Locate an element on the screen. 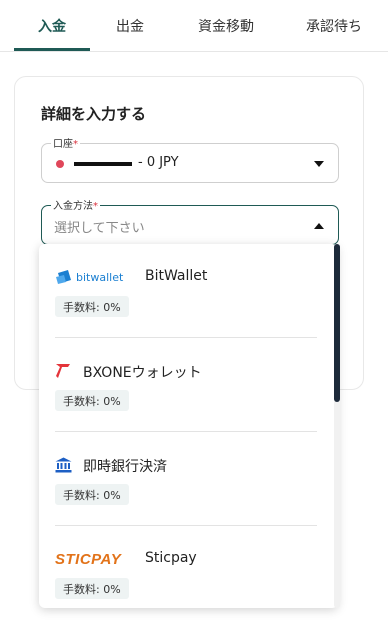 The height and width of the screenshot is (630, 388). dropdown-scrollbar-thumb is located at coordinates (337, 323).